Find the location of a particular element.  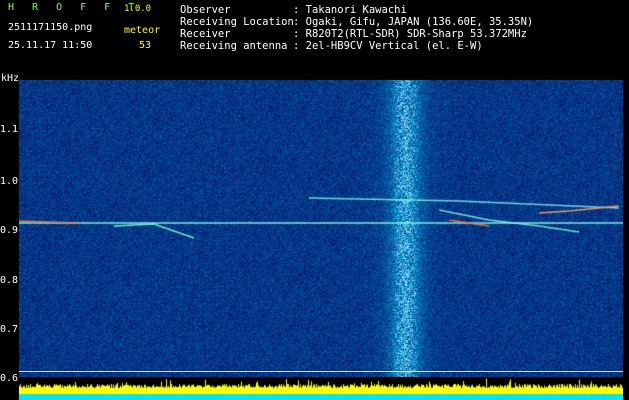

y-tick-label: 1.0 is located at coordinates (9, 181).